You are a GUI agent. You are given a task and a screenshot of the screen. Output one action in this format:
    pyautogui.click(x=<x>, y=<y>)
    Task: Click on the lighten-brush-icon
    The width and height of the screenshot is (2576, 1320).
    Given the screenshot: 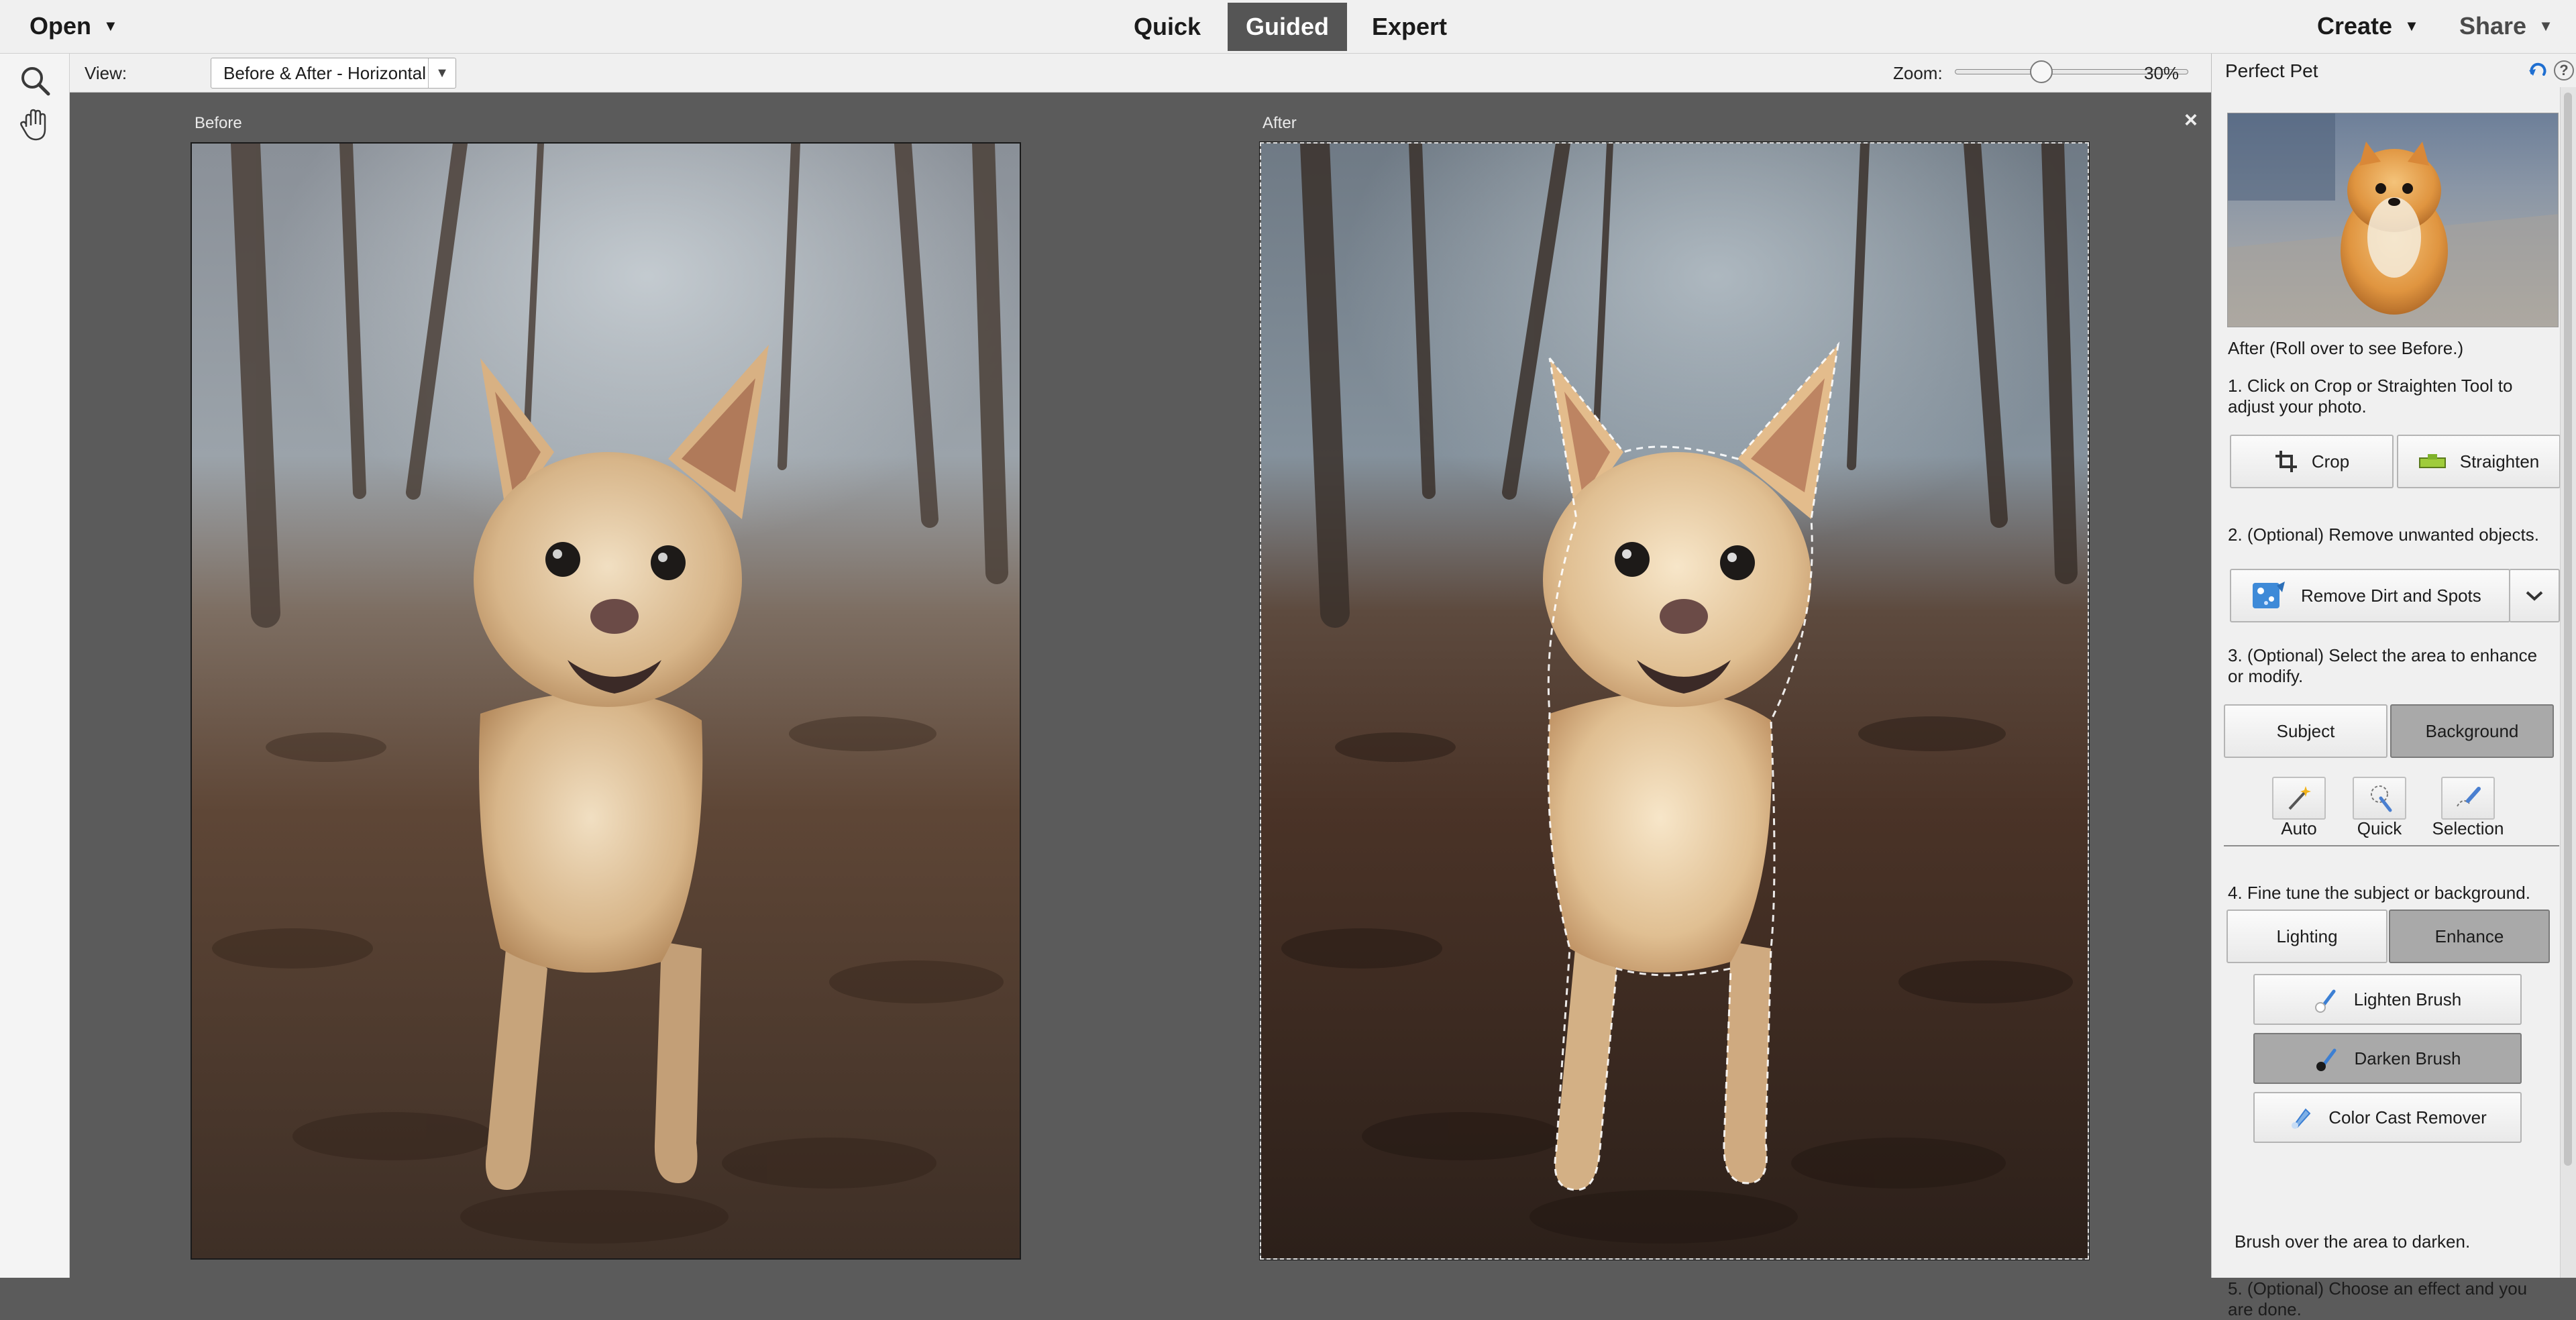 What is the action you would take?
    pyautogui.click(x=2325, y=1001)
    